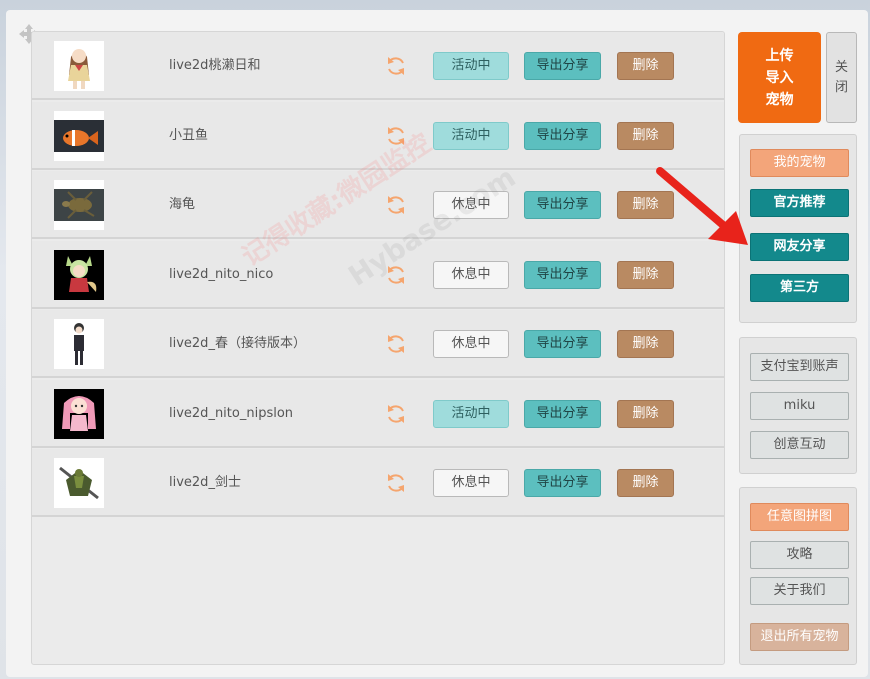  I want to click on extra-group: 支付宝到账声 miku 创意互动, so click(798, 405).